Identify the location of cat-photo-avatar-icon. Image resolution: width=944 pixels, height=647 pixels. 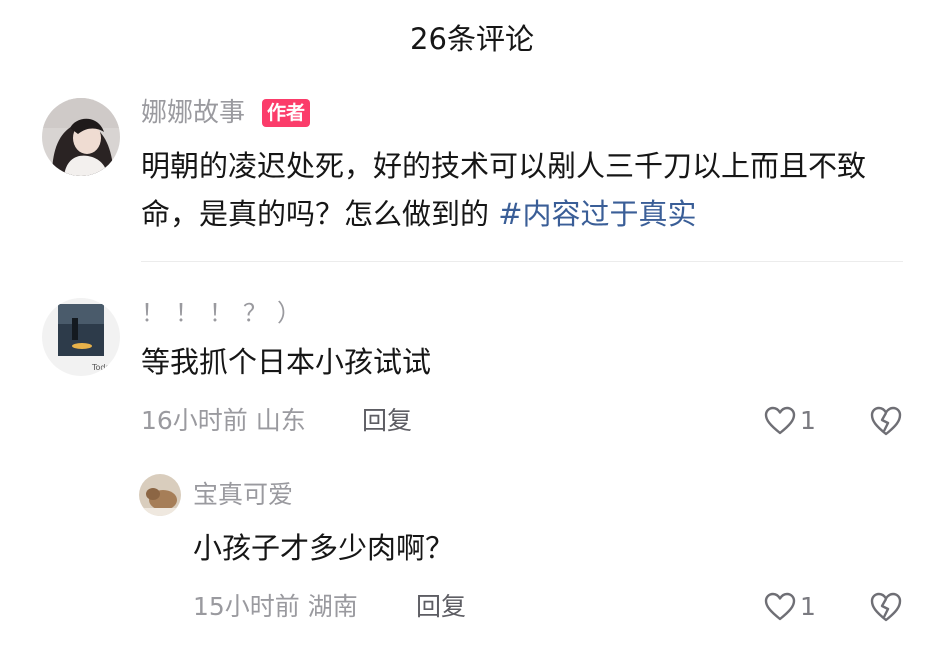
(160, 495).